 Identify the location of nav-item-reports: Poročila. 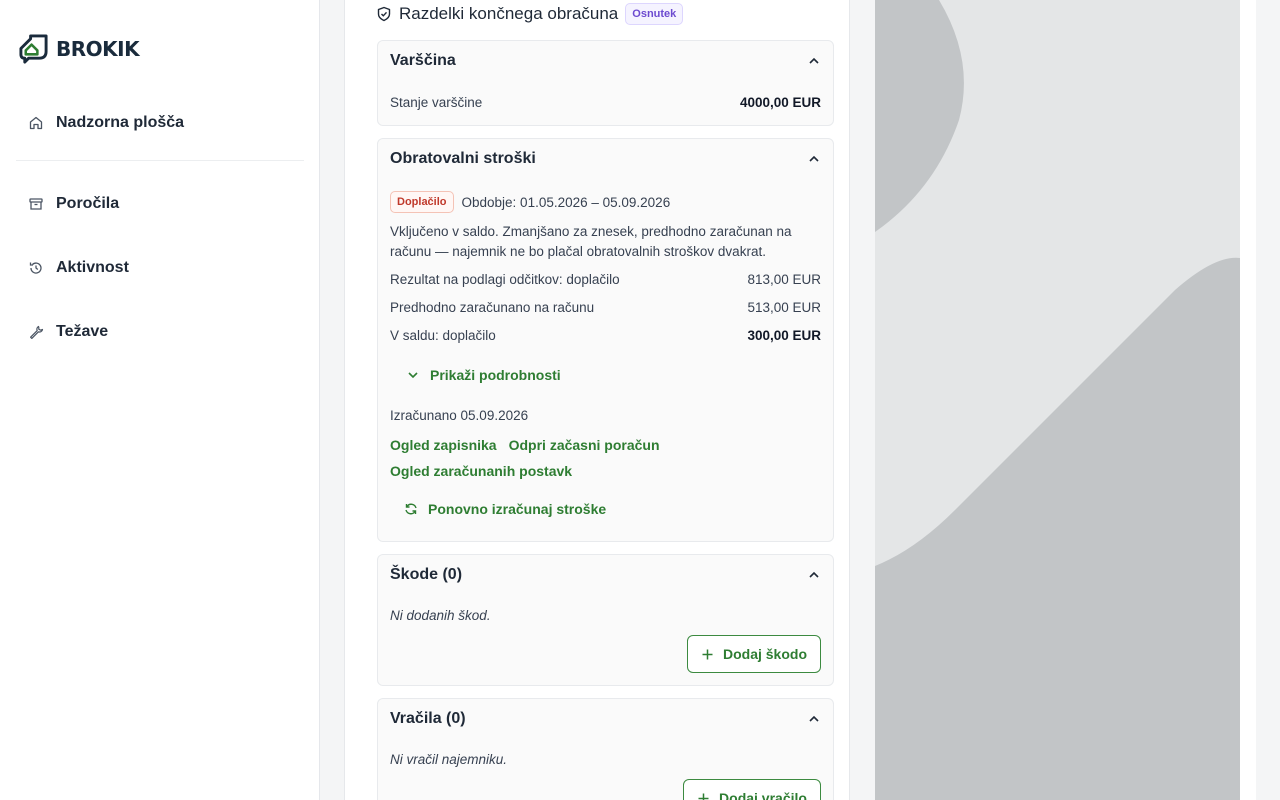
(73, 204).